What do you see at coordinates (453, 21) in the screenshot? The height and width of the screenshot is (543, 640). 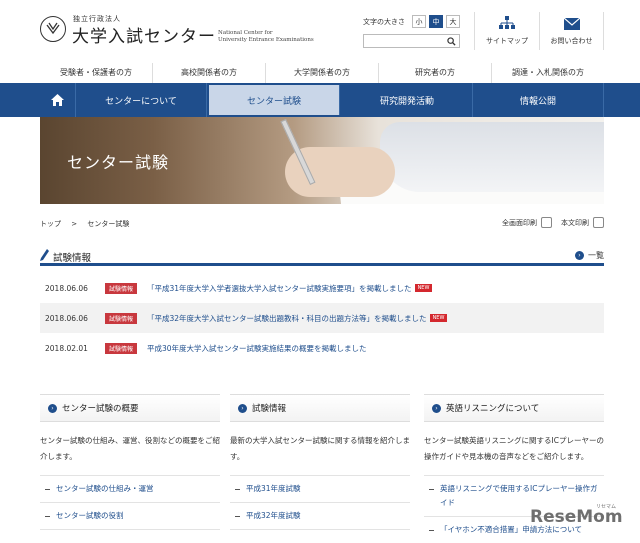 I see `font-size-large-button: 大` at bounding box center [453, 21].